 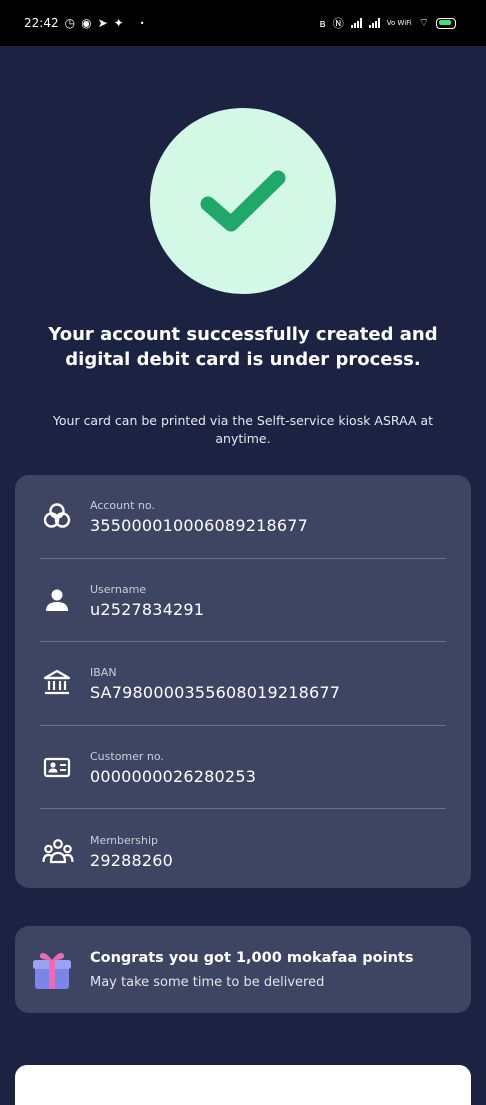 I want to click on username-row: Username u2527834291, so click(x=243, y=600).